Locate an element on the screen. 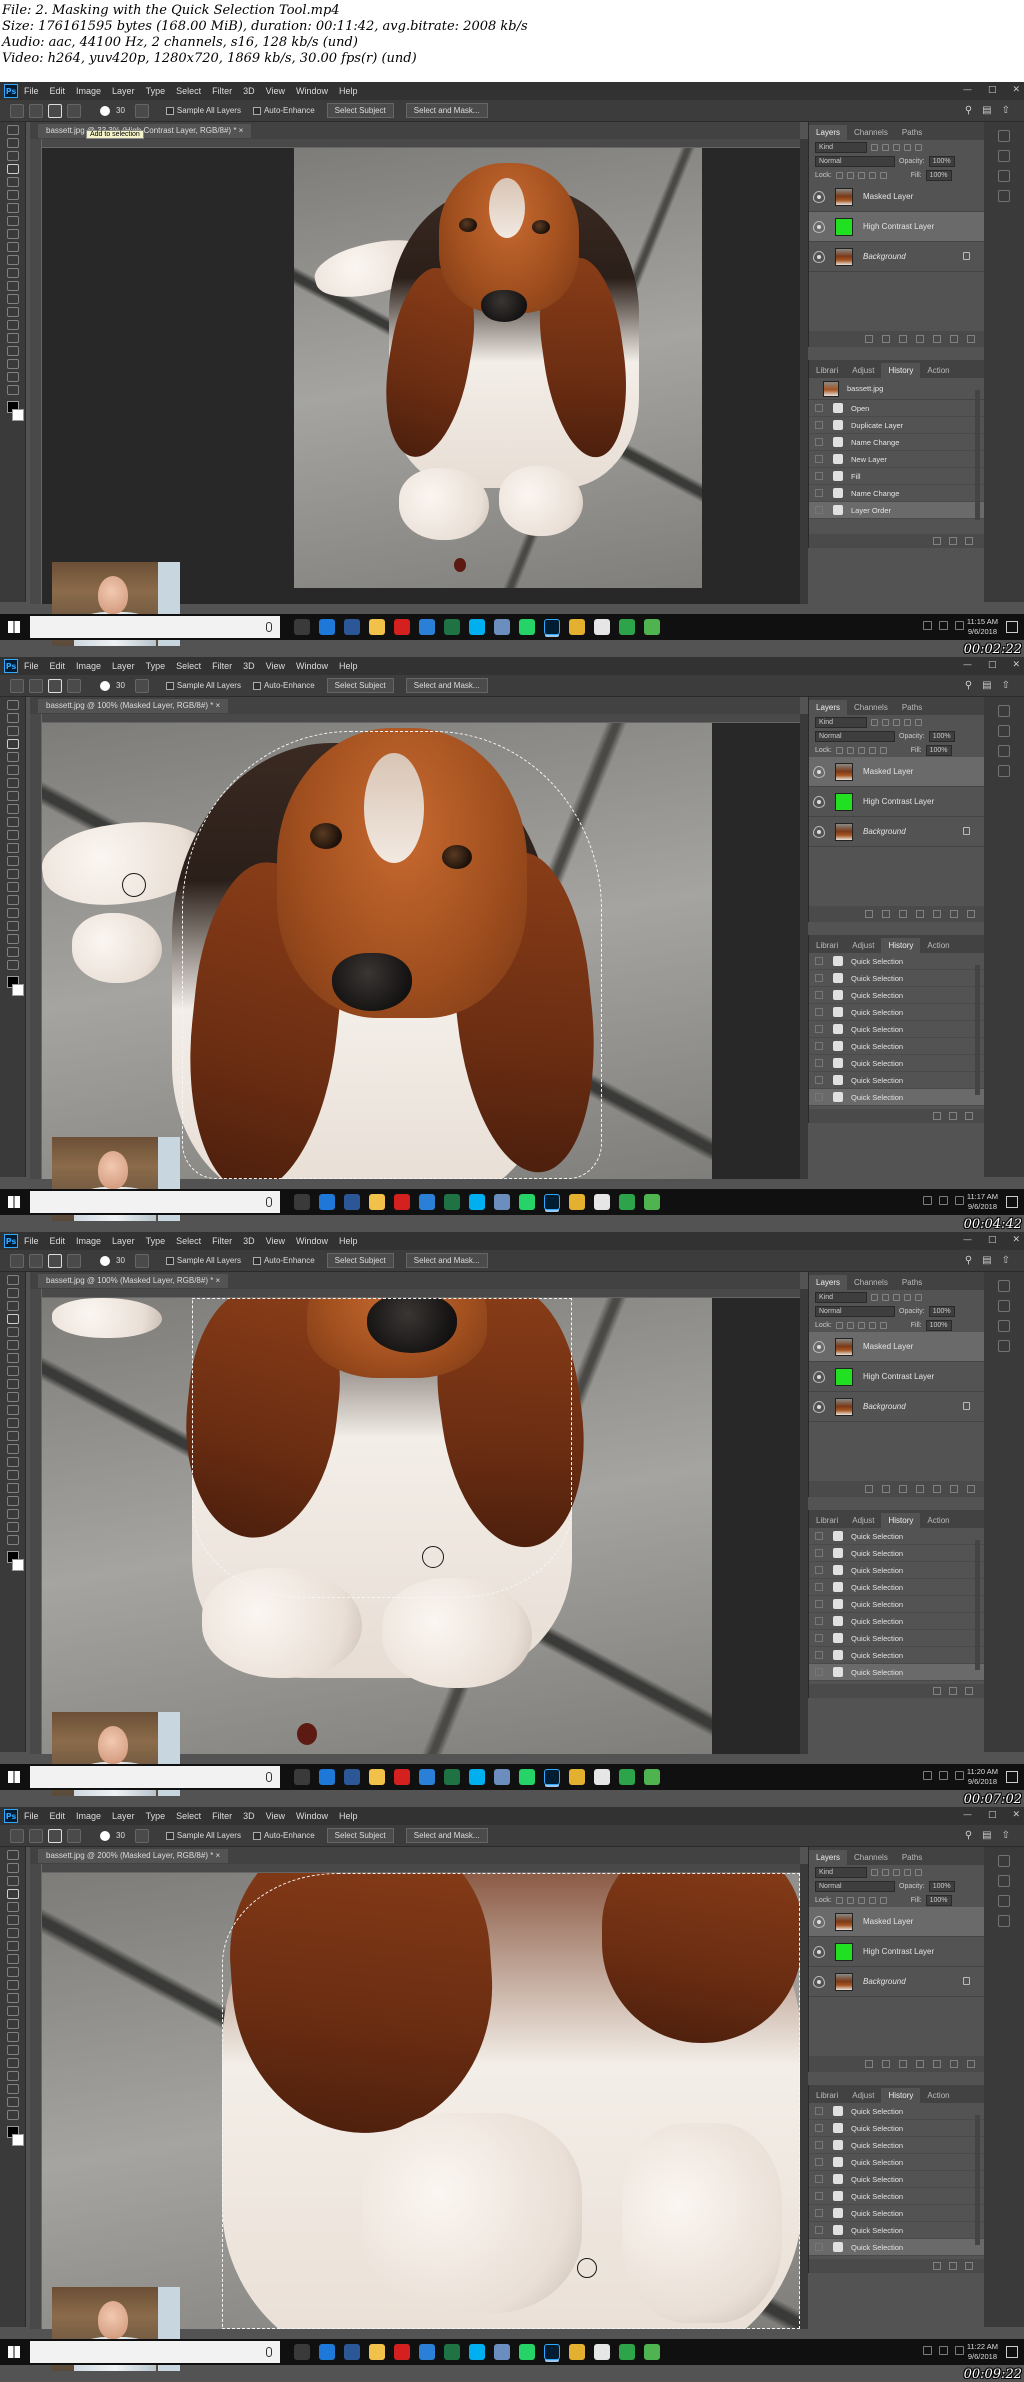  notepad-icon is located at coordinates (502, 1202).